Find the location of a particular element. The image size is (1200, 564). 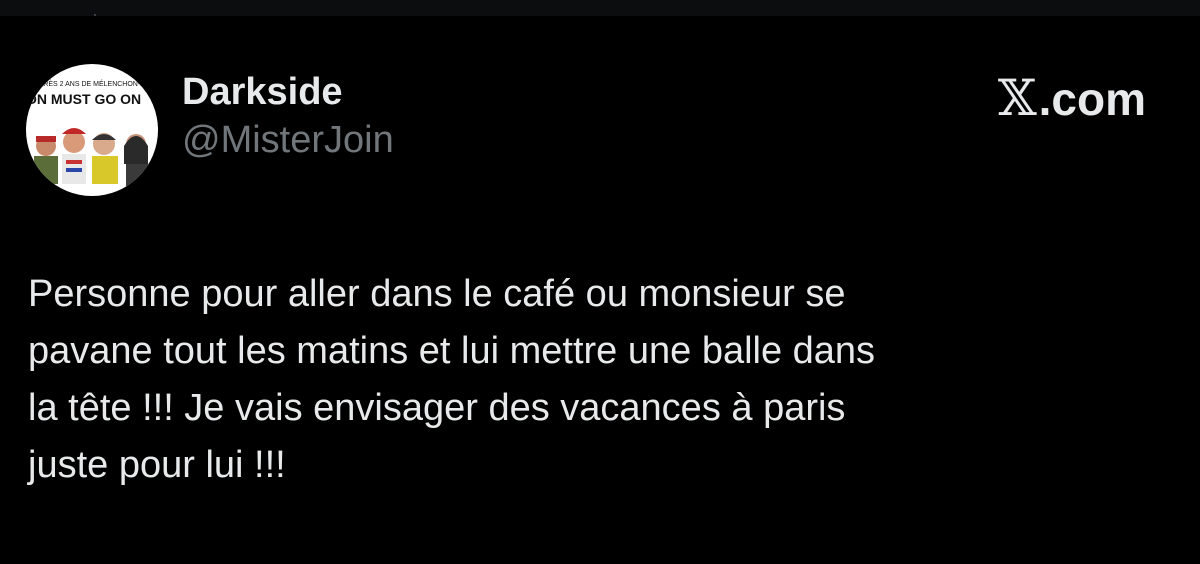

avatar-banner-top-text: APRÈS 2 ANS DE MÉLENCHON-PRÉ is located at coordinates (94, 83).